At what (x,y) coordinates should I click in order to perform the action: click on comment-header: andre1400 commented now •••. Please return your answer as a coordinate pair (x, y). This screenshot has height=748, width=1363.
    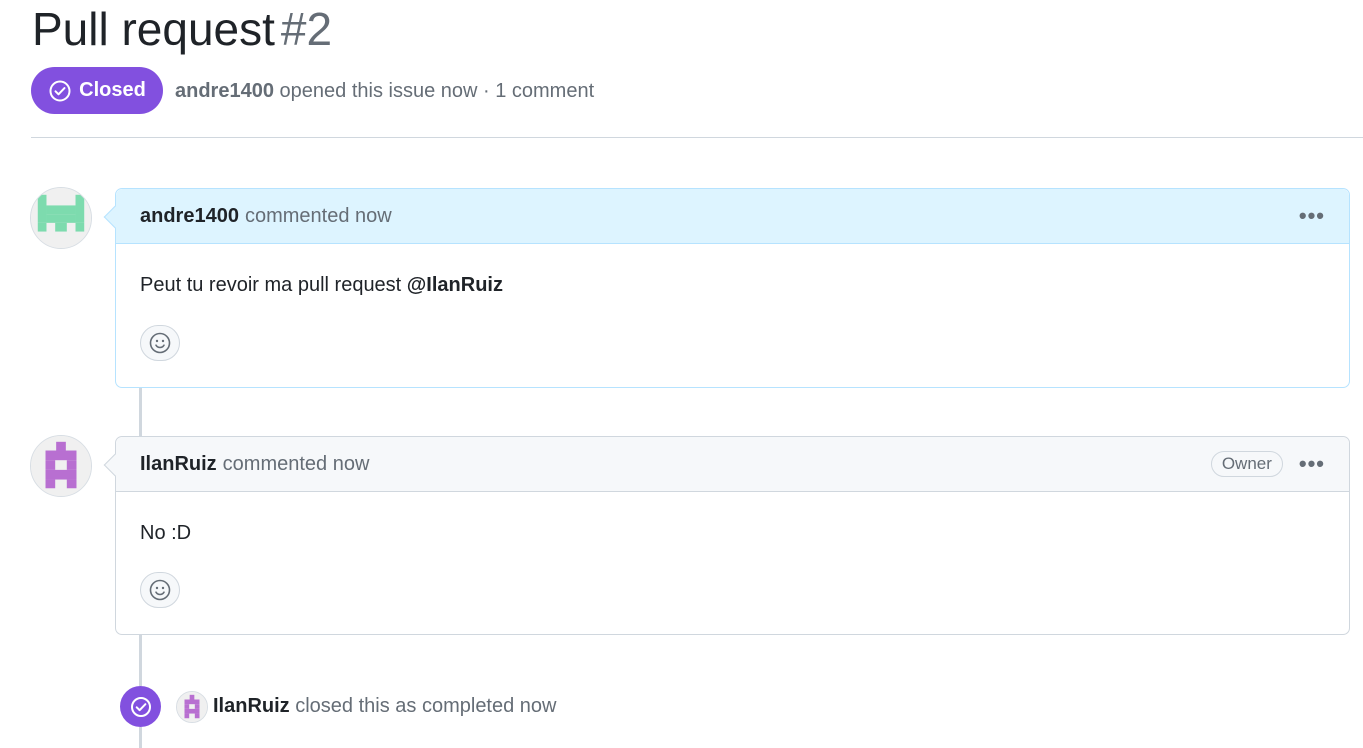
    Looking at the image, I should click on (732, 216).